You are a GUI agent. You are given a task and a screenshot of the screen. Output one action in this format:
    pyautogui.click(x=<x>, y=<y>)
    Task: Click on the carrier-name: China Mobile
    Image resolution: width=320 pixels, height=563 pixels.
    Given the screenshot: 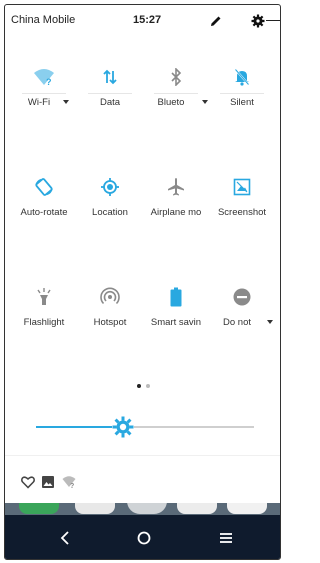 What is the action you would take?
    pyautogui.click(x=43, y=20)
    